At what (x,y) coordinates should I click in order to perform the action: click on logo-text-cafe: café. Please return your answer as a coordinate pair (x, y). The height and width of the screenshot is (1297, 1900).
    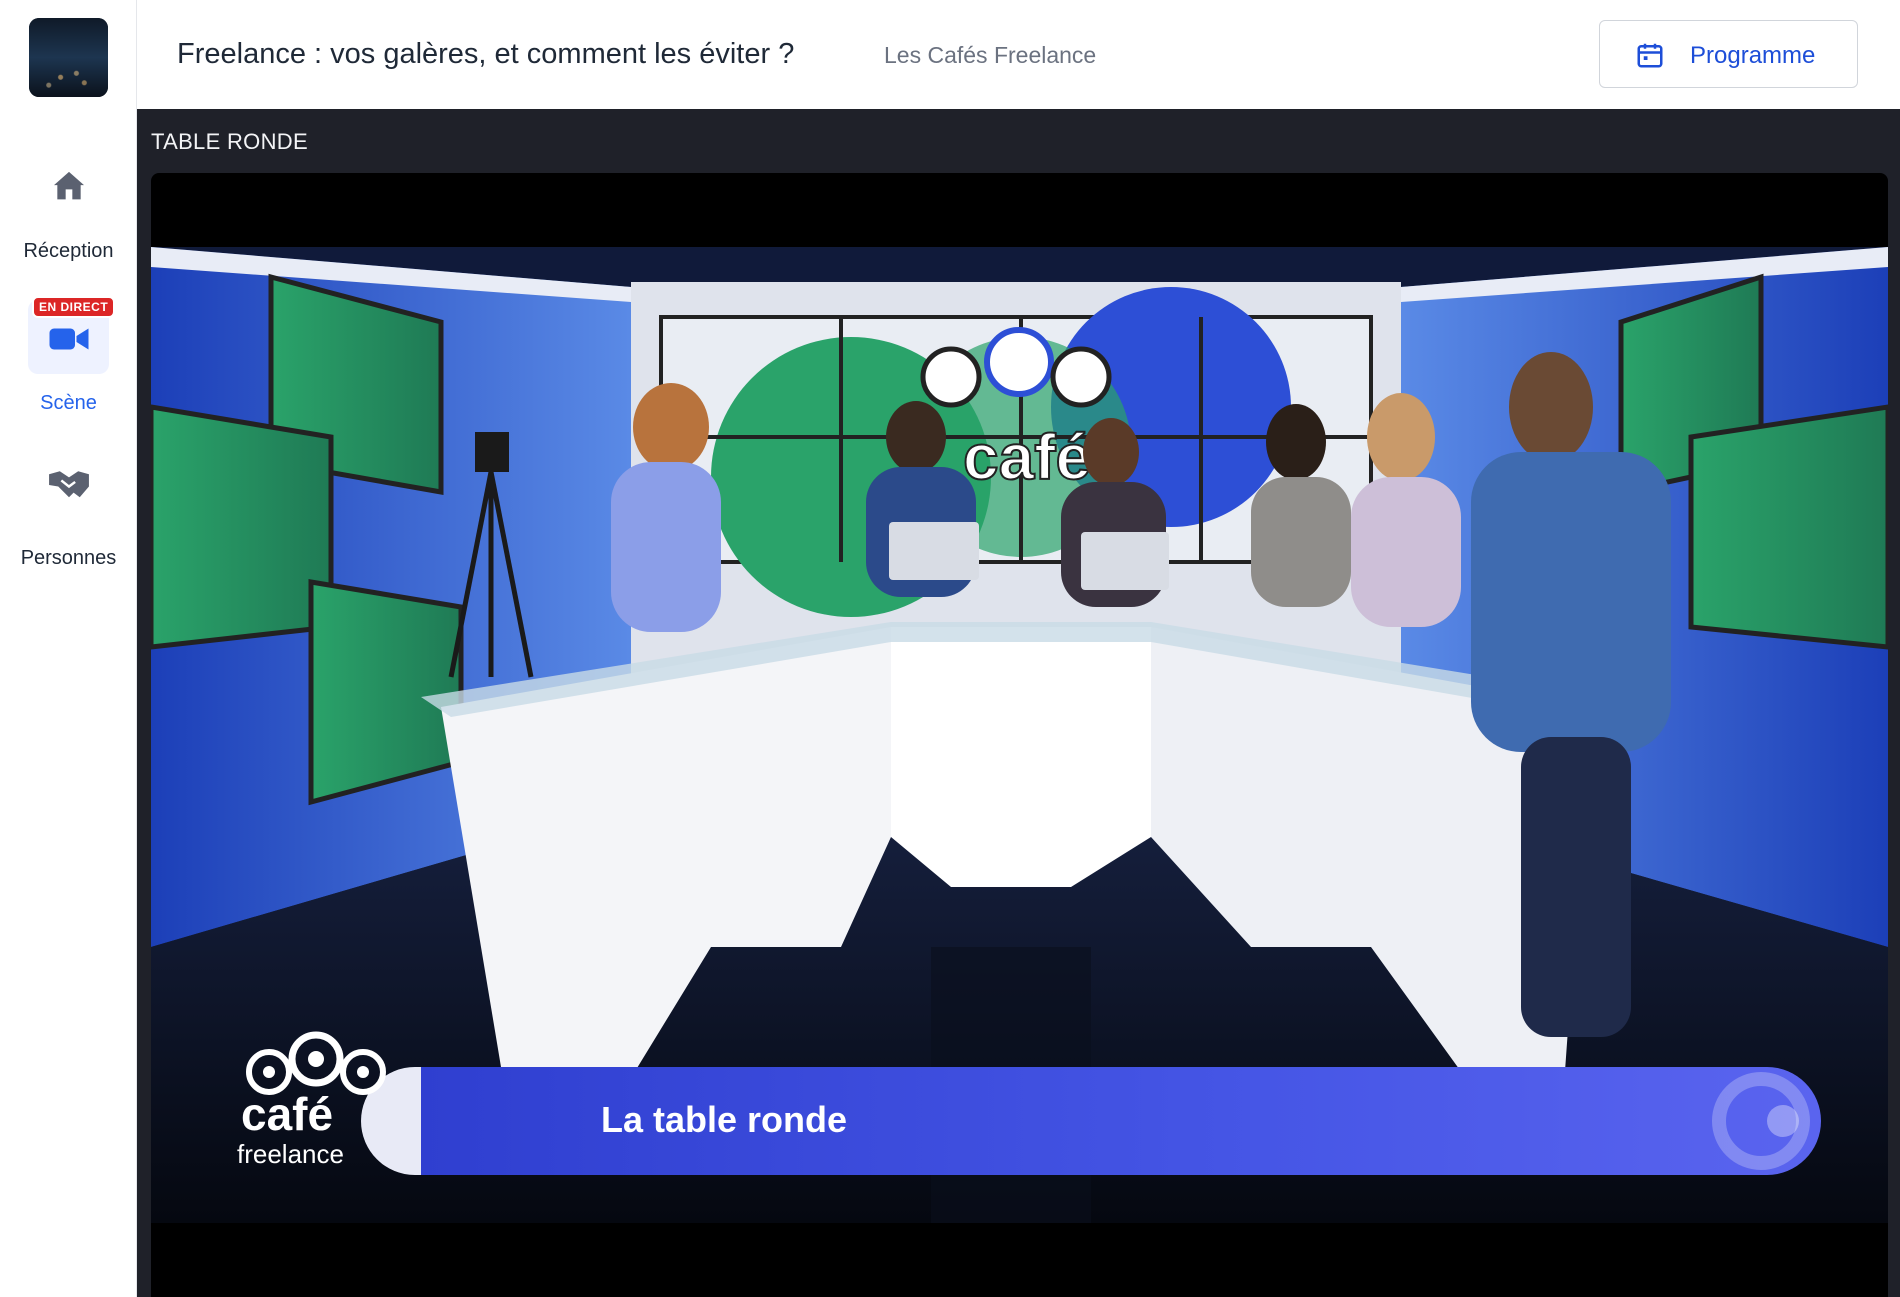
    Looking at the image, I should click on (287, 1114).